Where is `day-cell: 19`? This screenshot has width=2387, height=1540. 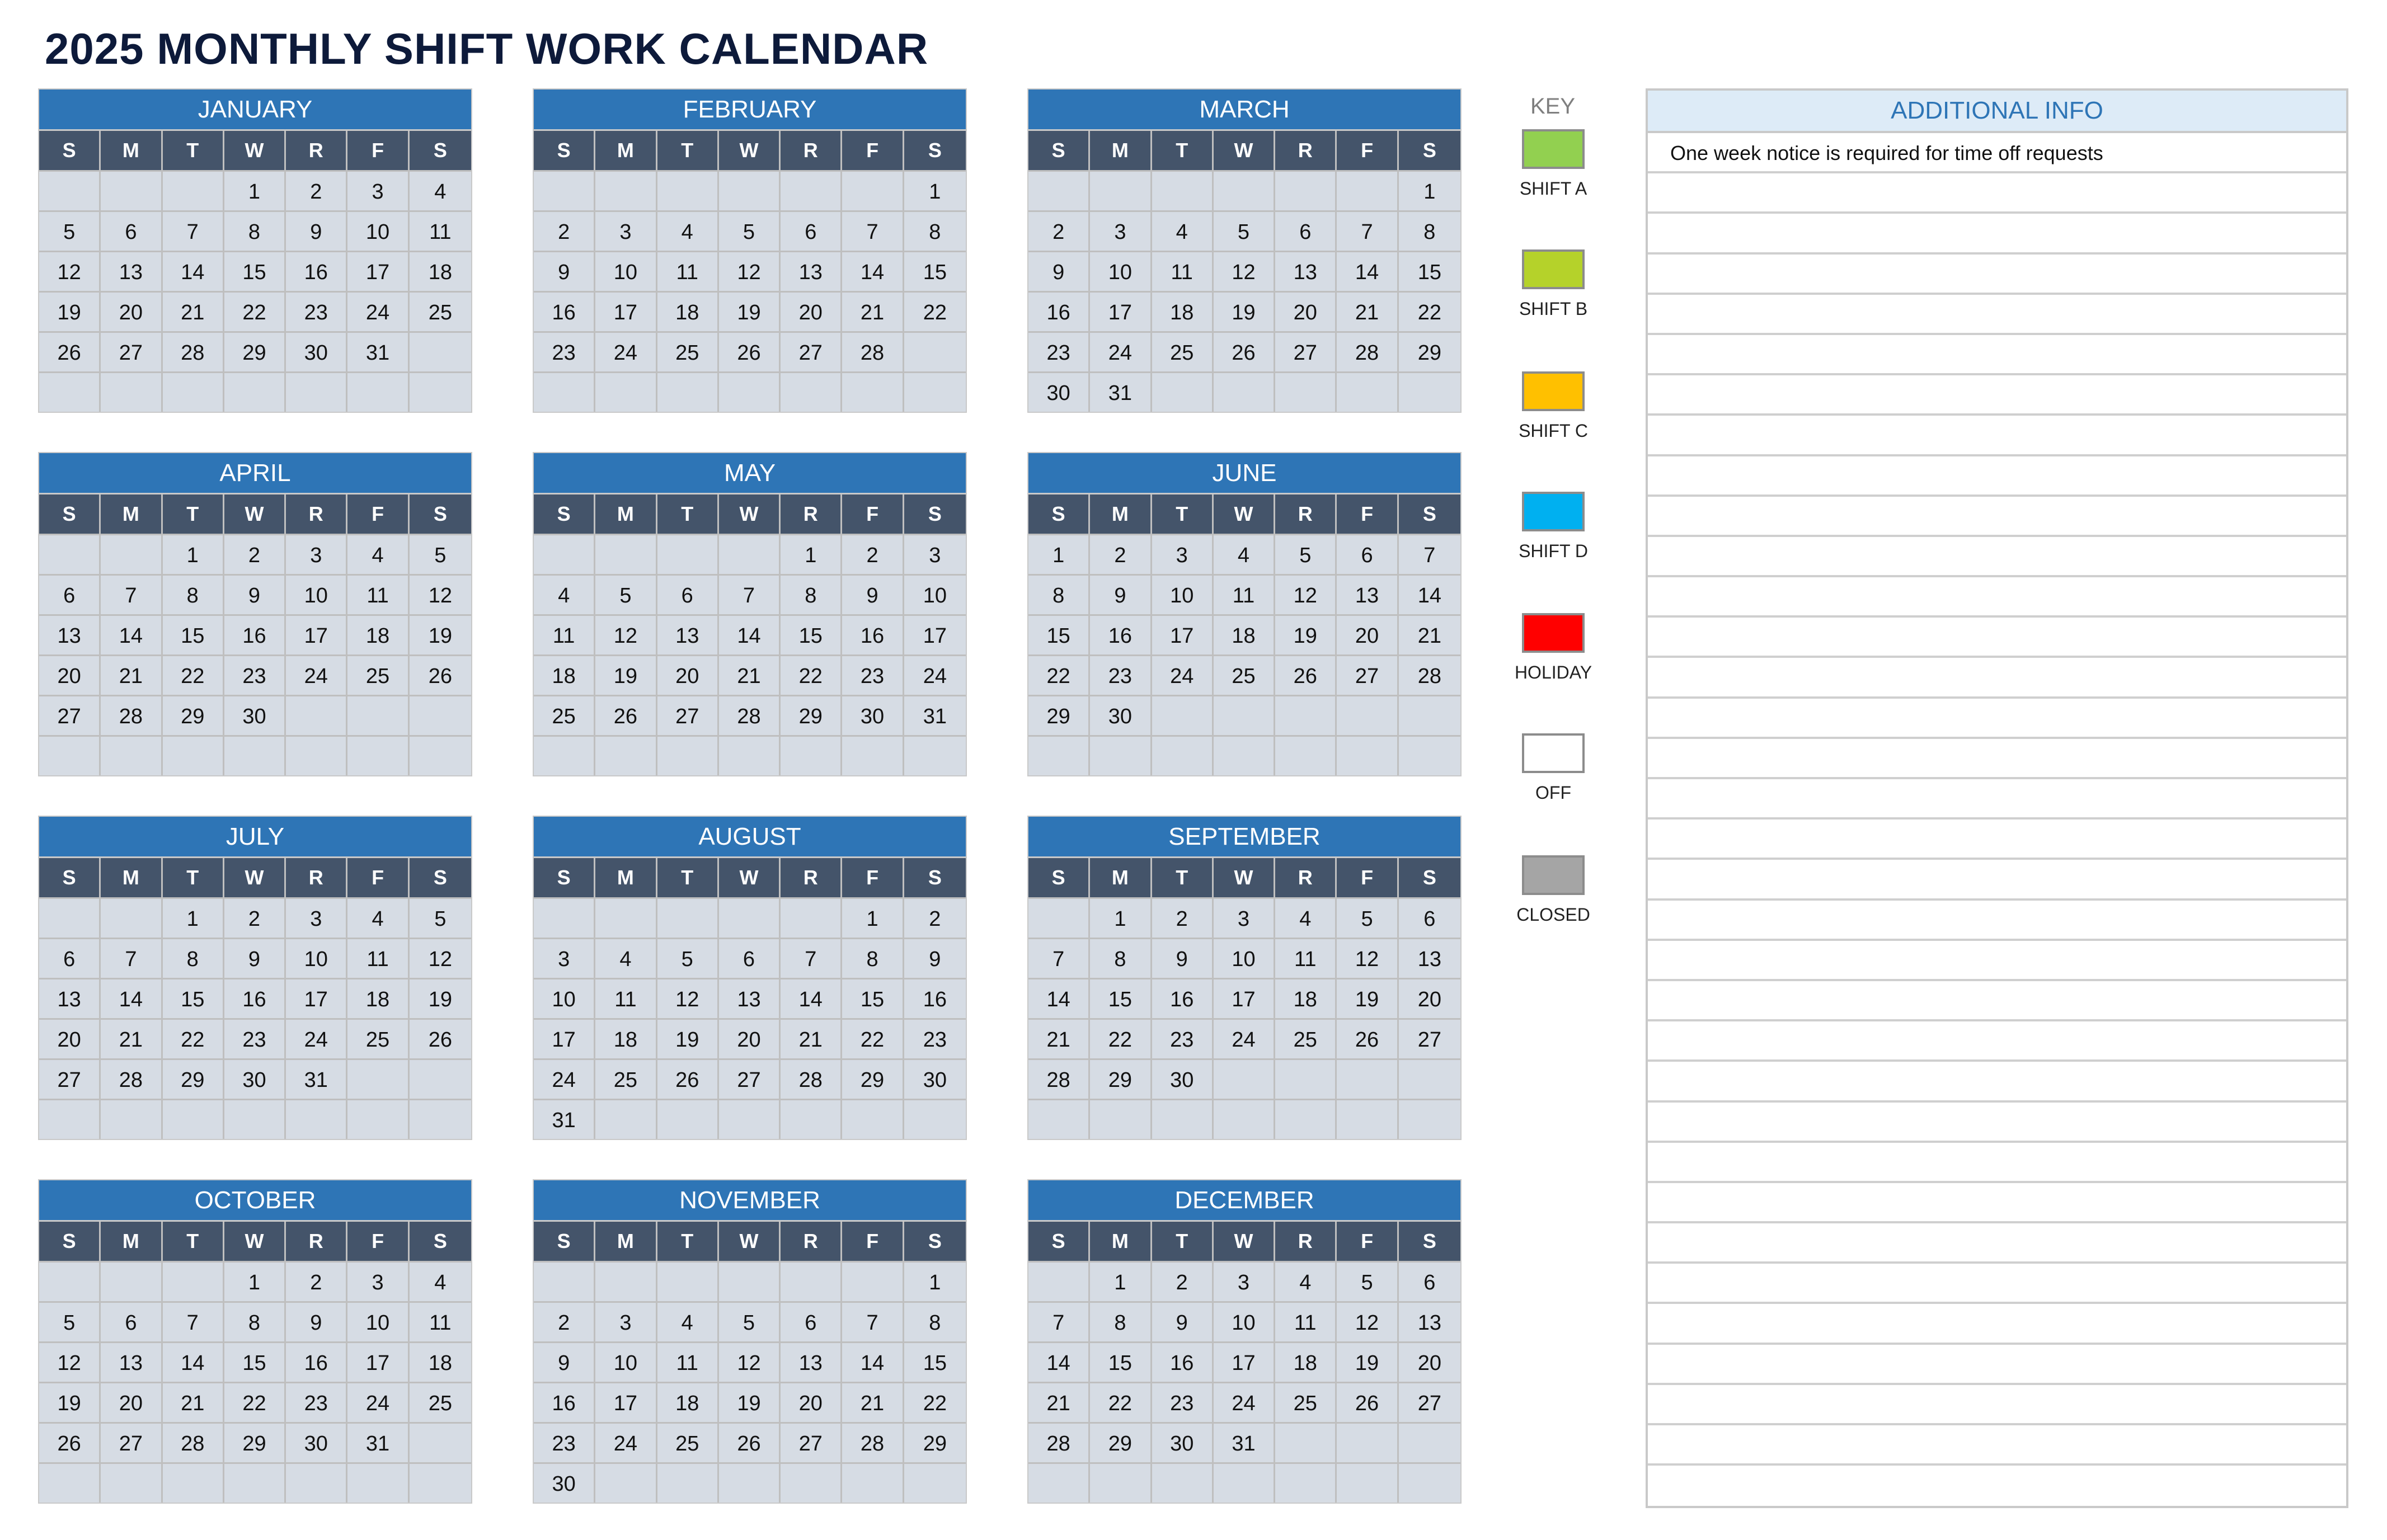 day-cell: 19 is located at coordinates (626, 674).